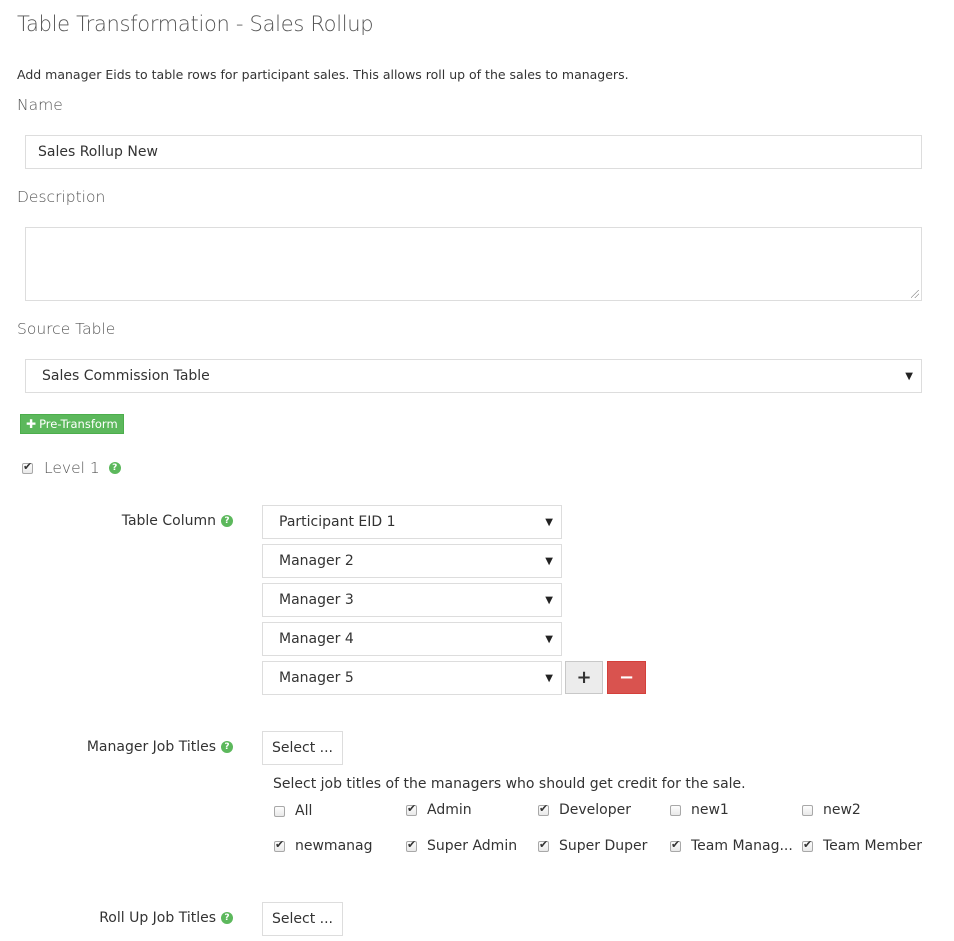  I want to click on job-title-label: newmanag, so click(334, 846).